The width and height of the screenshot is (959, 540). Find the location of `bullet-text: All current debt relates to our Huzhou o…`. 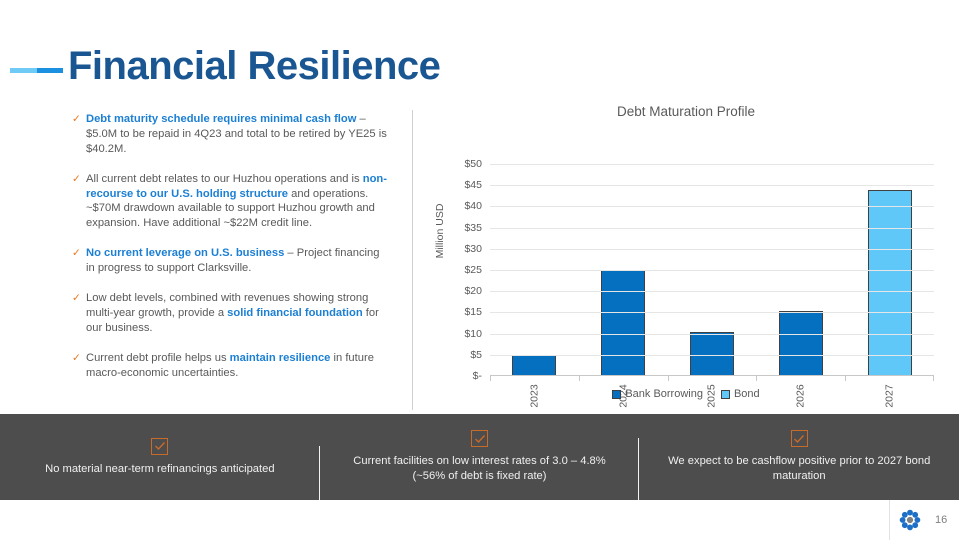

bullet-text: All current debt relates to our Huzhou o… is located at coordinates (236, 201).